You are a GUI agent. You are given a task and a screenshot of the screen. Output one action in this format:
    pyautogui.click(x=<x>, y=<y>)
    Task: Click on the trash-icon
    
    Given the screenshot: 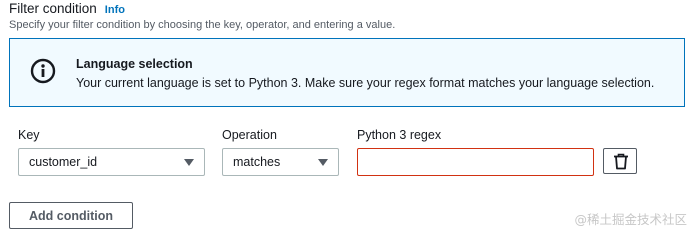 What is the action you would take?
    pyautogui.click(x=621, y=161)
    